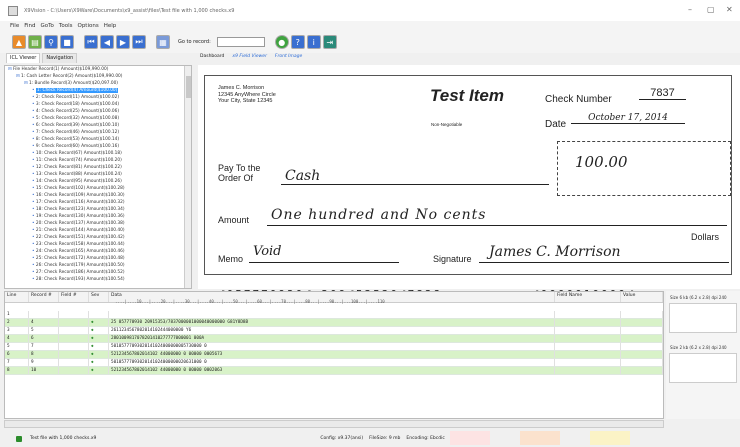  Describe the element at coordinates (288, 58) in the screenshot. I see `tab-front-image: Front Image` at that location.